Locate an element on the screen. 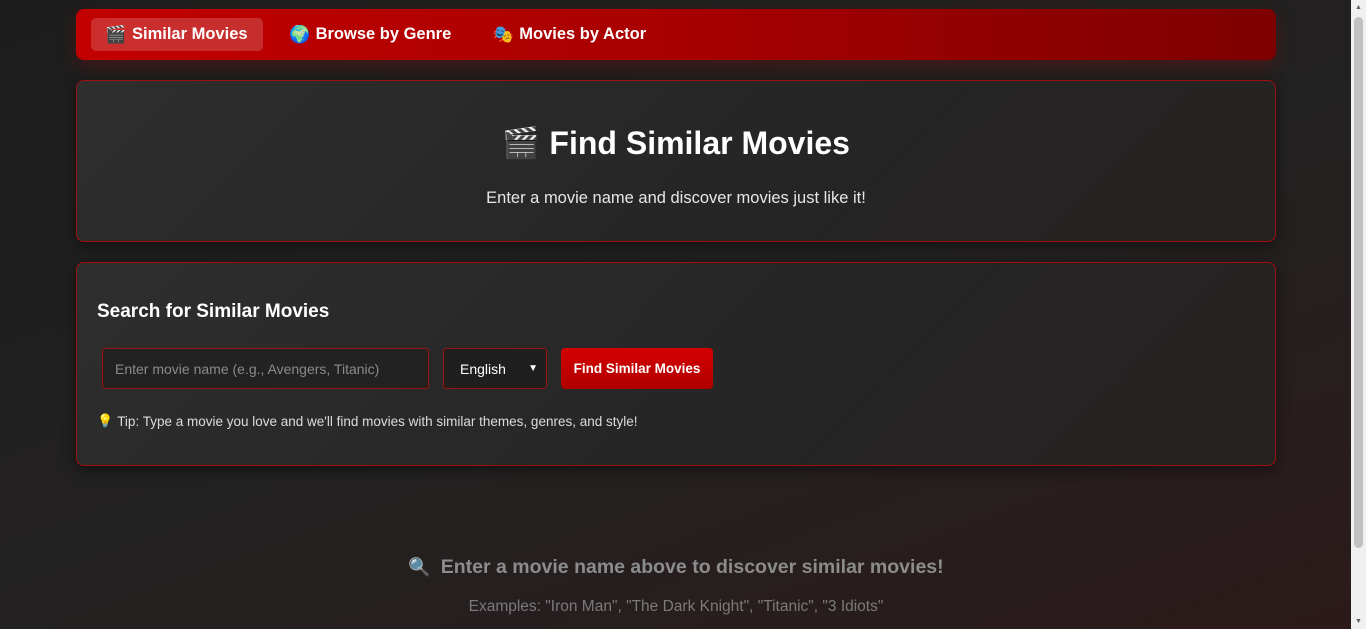  language-select: English ▼ is located at coordinates (495, 368).